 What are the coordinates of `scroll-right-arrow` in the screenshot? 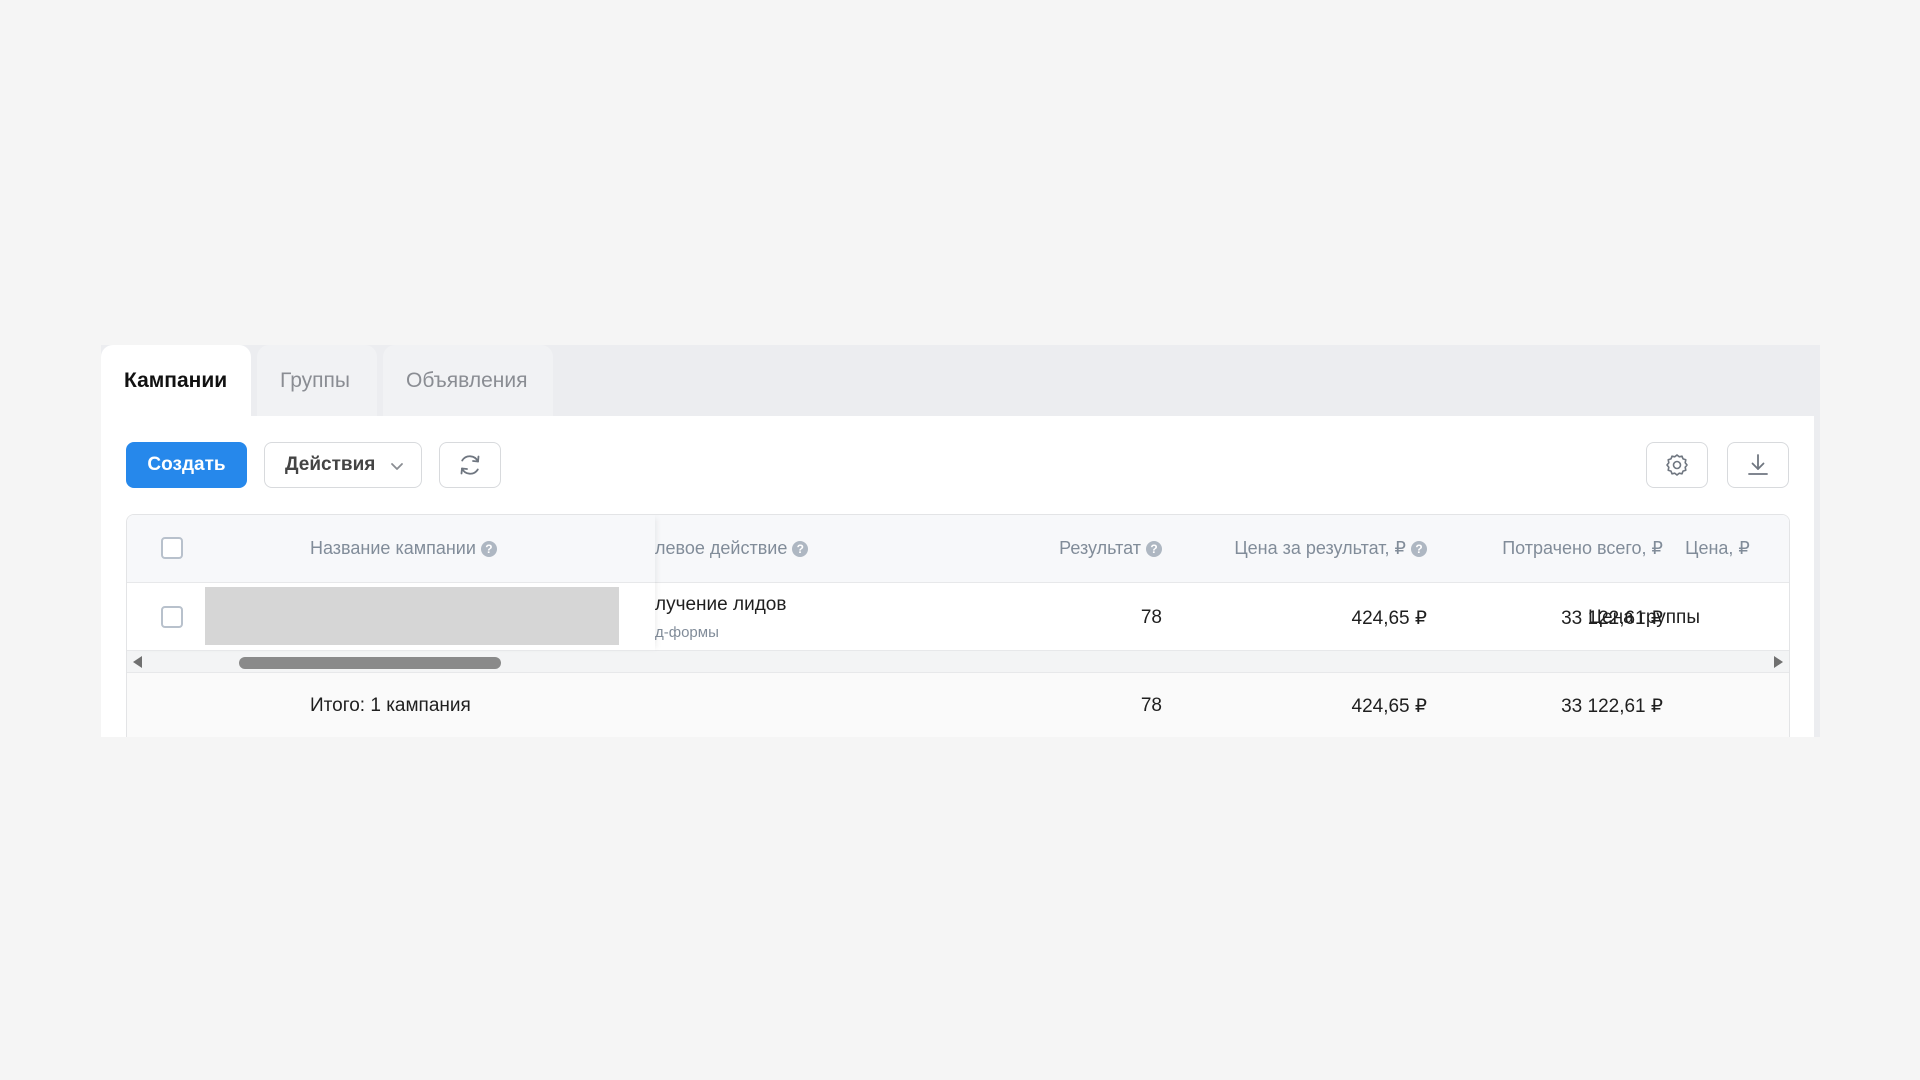 It's located at (1778, 662).